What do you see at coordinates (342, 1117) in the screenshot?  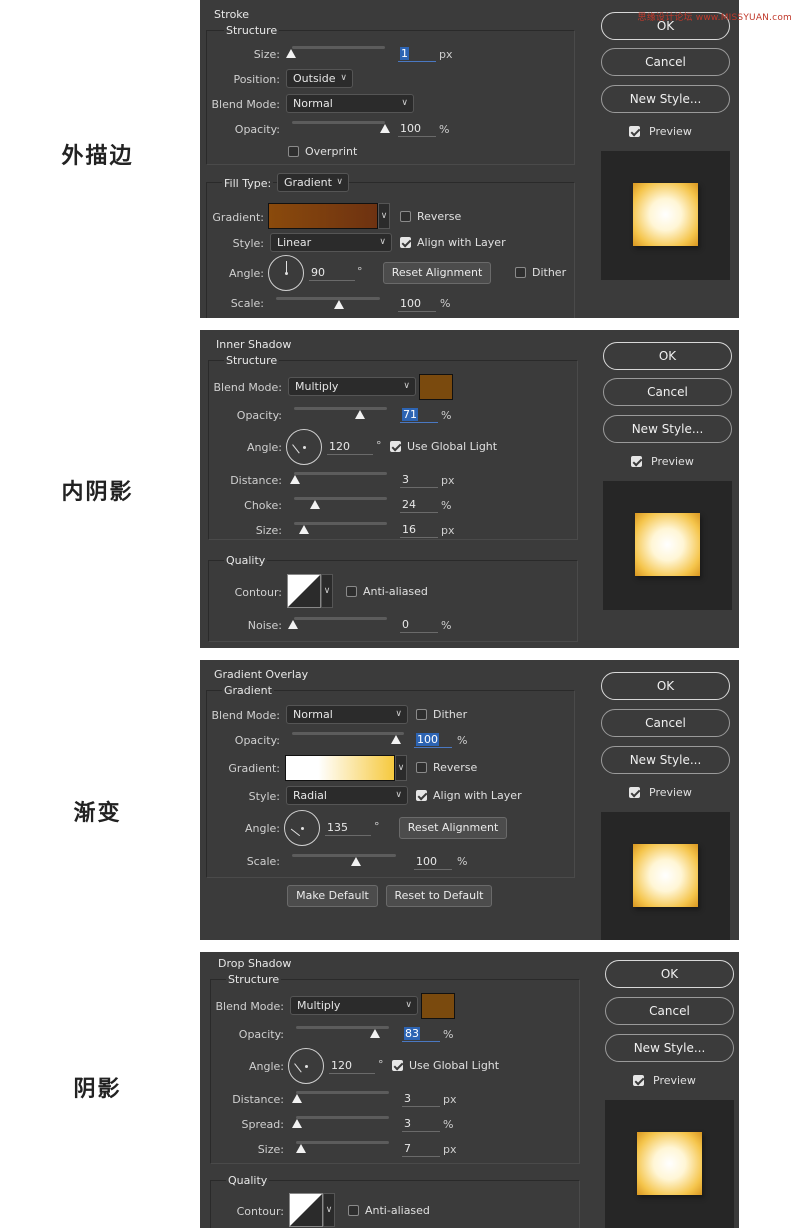 I see `spread-slider` at bounding box center [342, 1117].